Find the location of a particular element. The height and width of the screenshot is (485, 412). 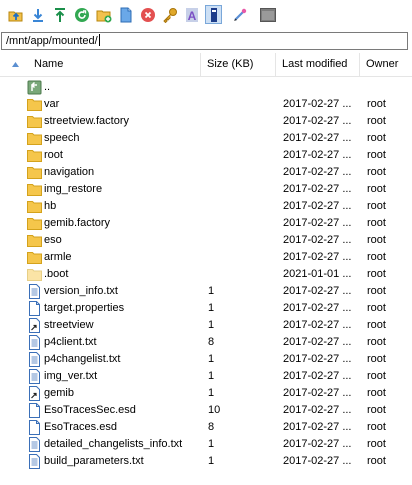

file-row: img_restore 2017-02-27 ... root is located at coordinates (206, 189).